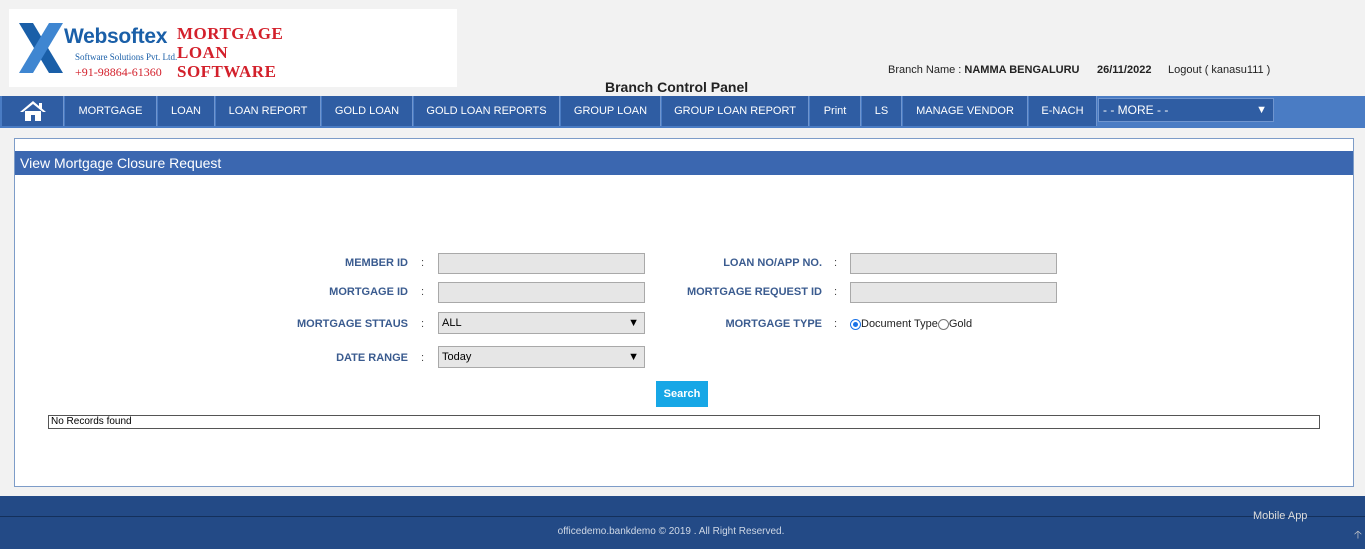  Describe the element at coordinates (965, 111) in the screenshot. I see `nav-manage-vendor: MANAGE VENDOR` at that location.